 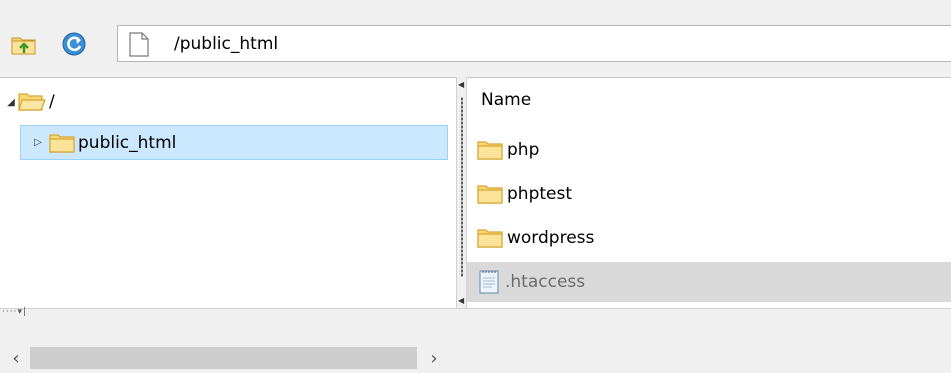 I want to click on scroll-right-icon: ›, so click(x=434, y=358).